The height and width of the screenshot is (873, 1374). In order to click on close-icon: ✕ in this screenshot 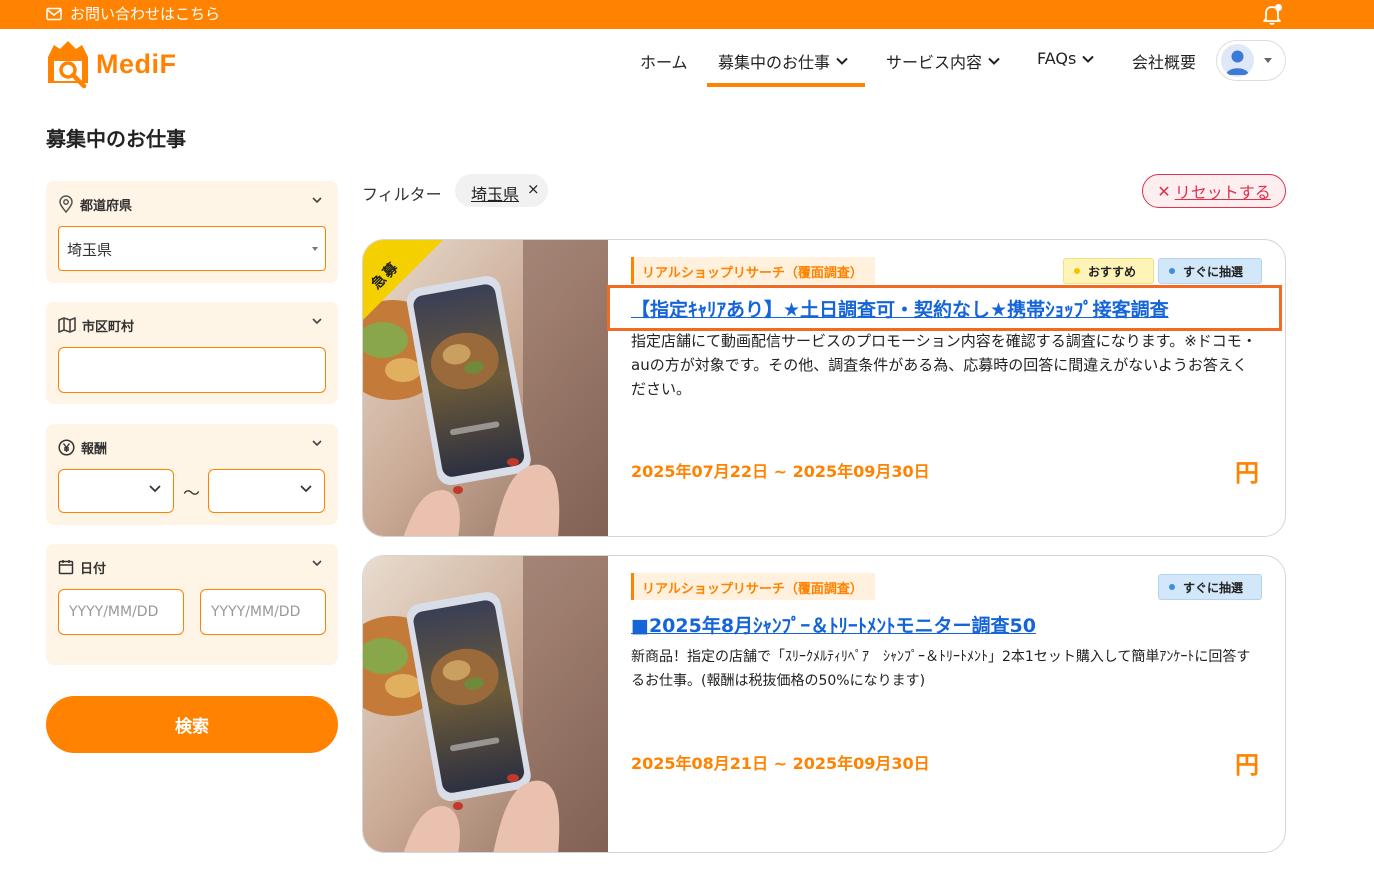, I will do `click(1164, 191)`.